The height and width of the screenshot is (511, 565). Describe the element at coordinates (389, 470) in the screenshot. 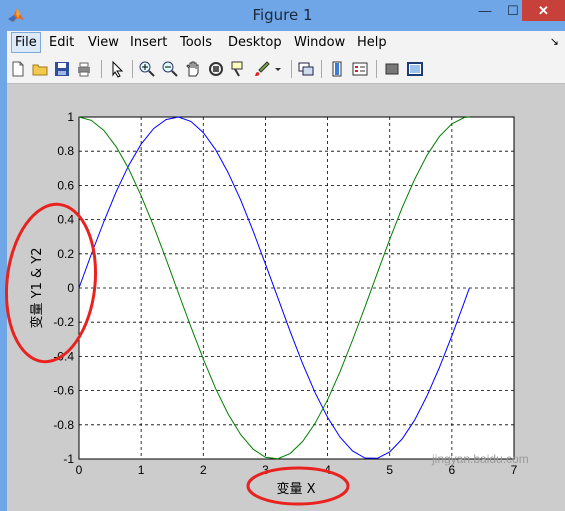

I see `x-tick-label: 5` at that location.